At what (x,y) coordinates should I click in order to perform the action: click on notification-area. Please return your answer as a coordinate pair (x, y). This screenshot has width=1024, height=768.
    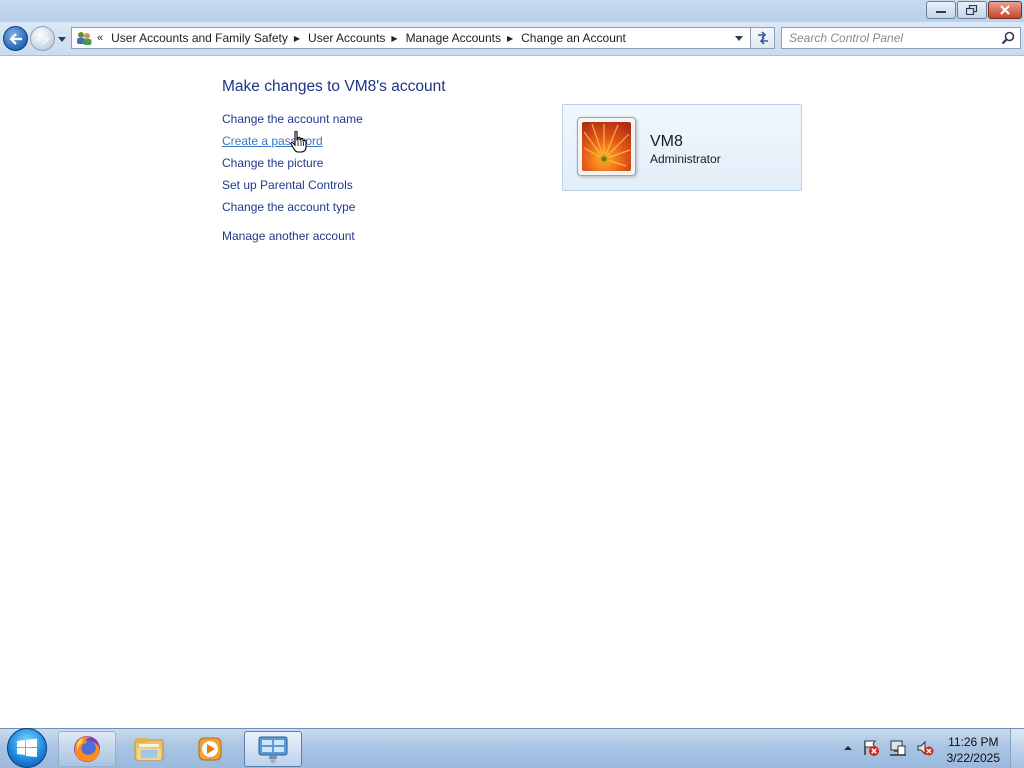
    Looking at the image, I should click on (888, 748).